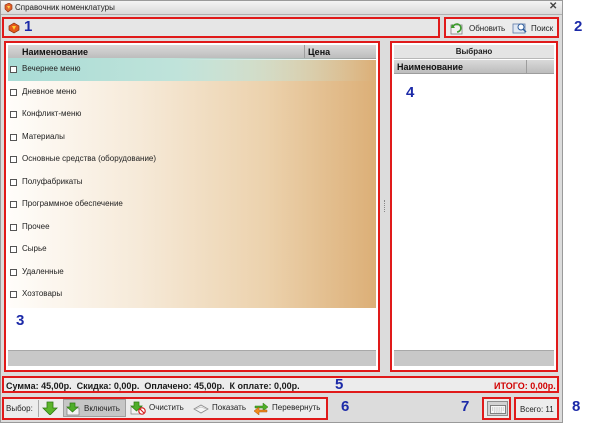  I want to click on search-button: Поиск, so click(535, 28).